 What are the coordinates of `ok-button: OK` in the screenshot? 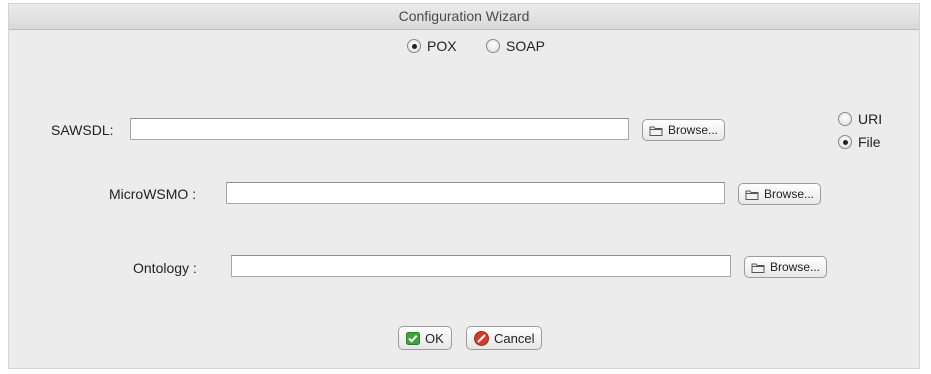 It's located at (425, 338).